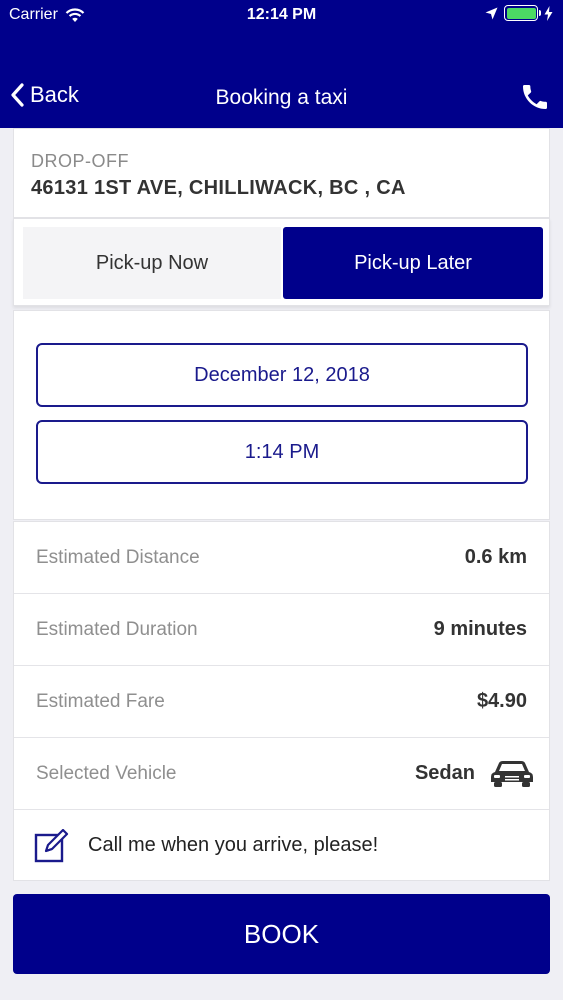  Describe the element at coordinates (413, 263) in the screenshot. I see `pickup-later-tab: Pick-up Later` at that location.